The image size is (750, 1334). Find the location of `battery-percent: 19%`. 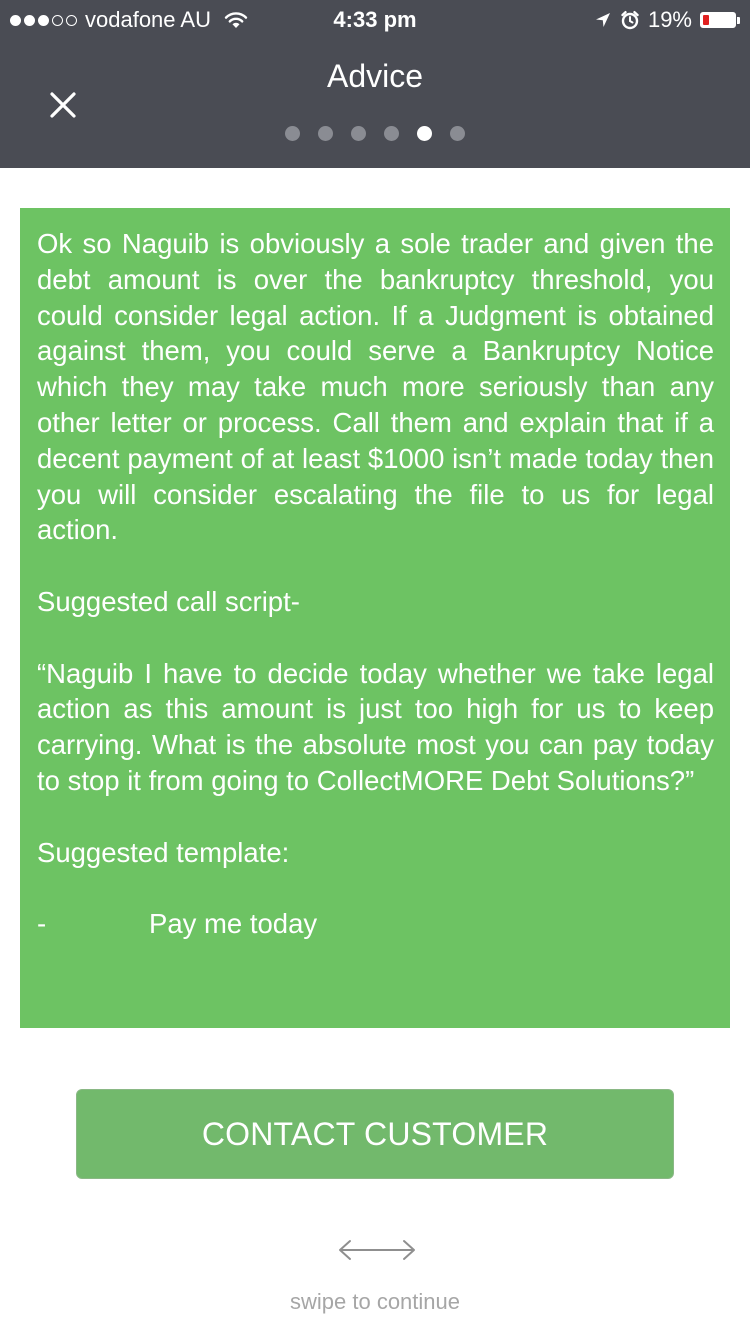

battery-percent: 19% is located at coordinates (669, 19).